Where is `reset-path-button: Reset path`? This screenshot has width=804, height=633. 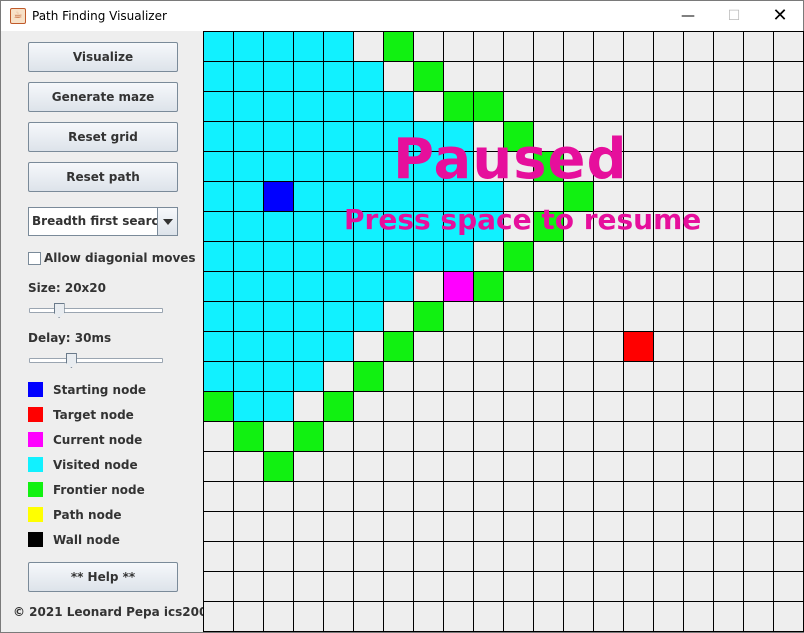
reset-path-button: Reset path is located at coordinates (103, 177).